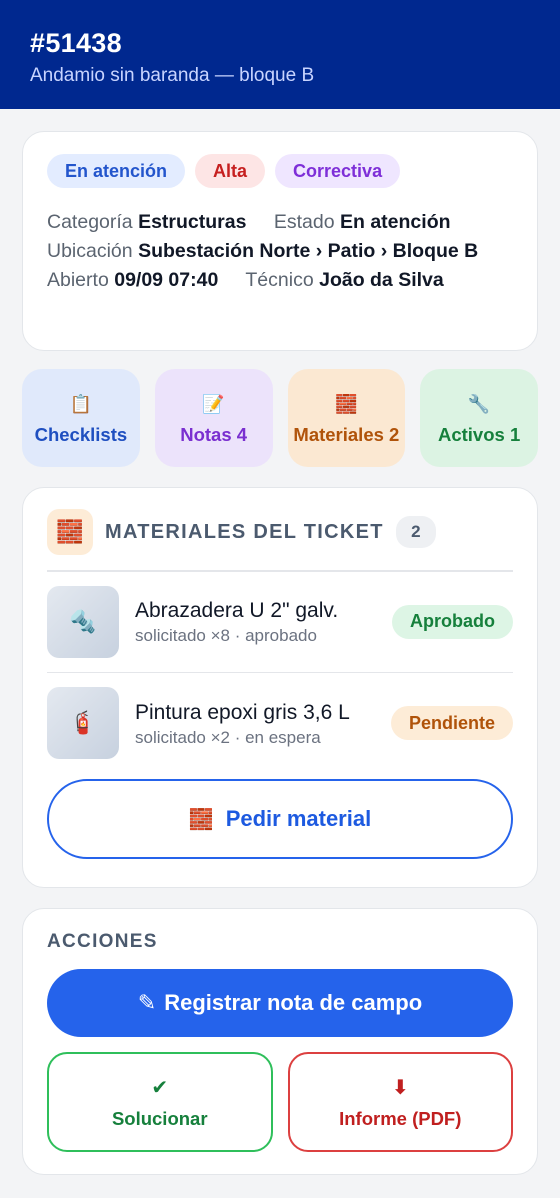 The image size is (560, 1198). What do you see at coordinates (192, 222) in the screenshot?
I see `category-value: Estructuras` at bounding box center [192, 222].